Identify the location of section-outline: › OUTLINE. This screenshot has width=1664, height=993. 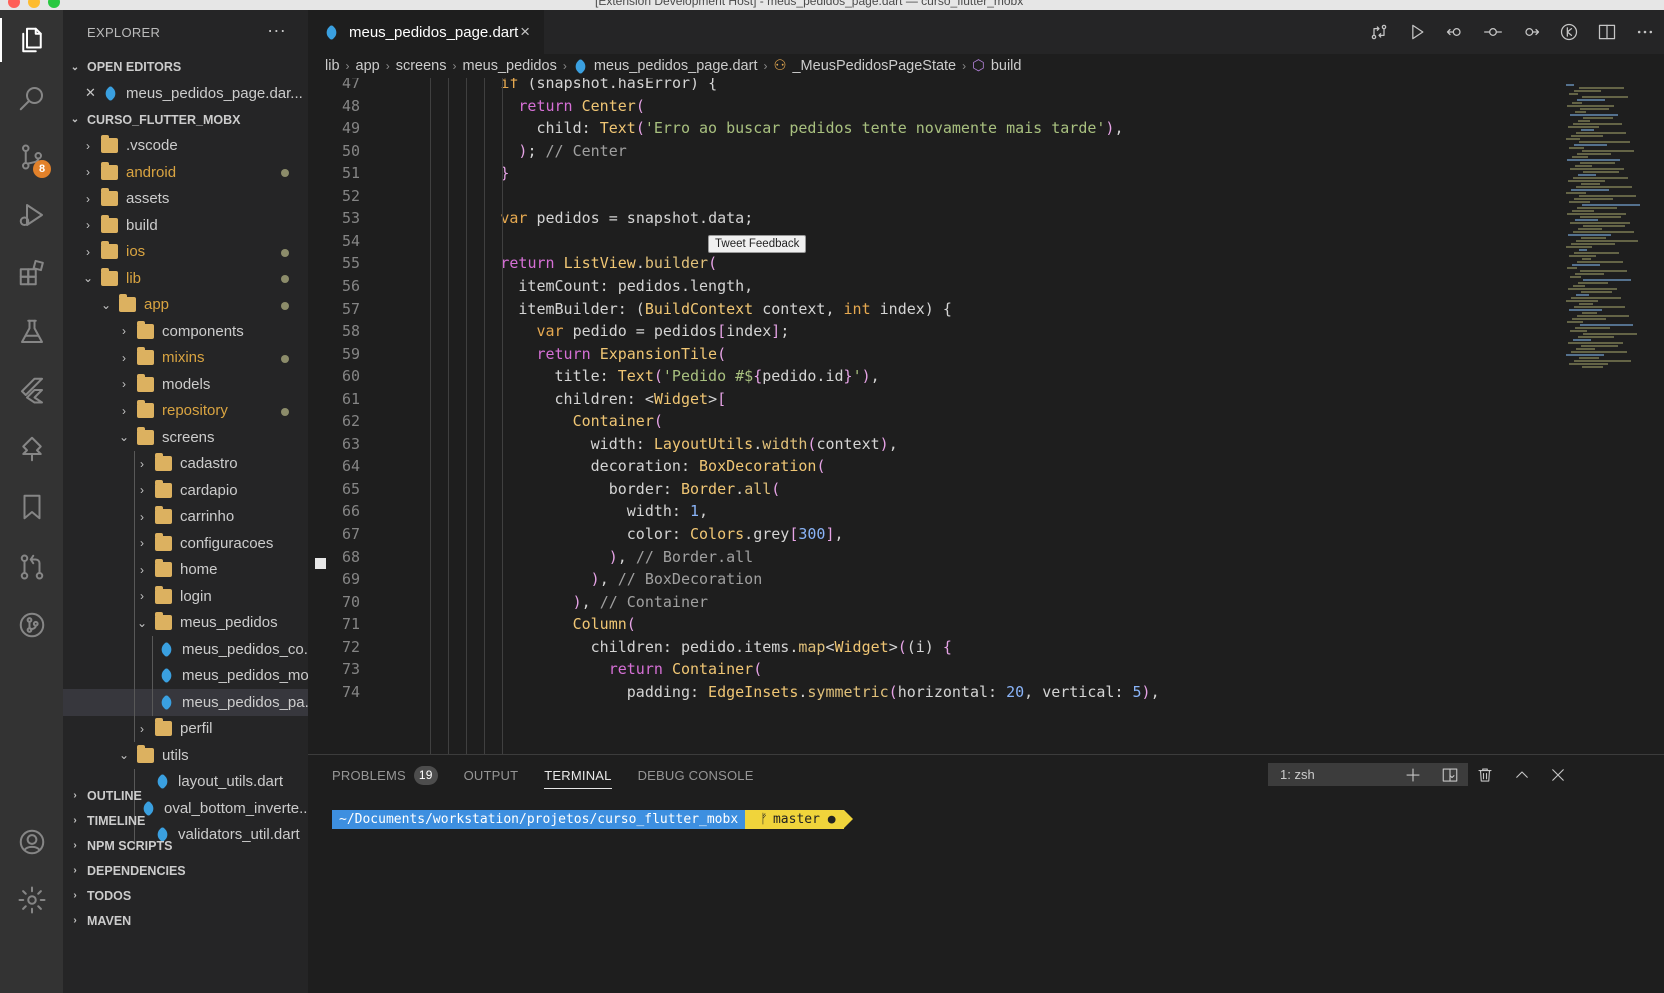
(185, 795).